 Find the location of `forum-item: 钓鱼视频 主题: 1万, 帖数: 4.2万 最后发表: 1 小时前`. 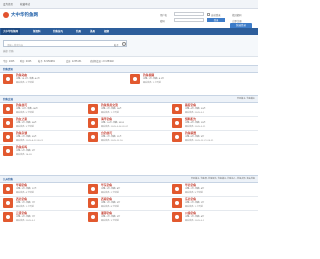

forum-item: 钓鱼视频 主题: 1万, 帖数: 4.2万 最后发表: 1 小时前 is located at coordinates (190, 79).